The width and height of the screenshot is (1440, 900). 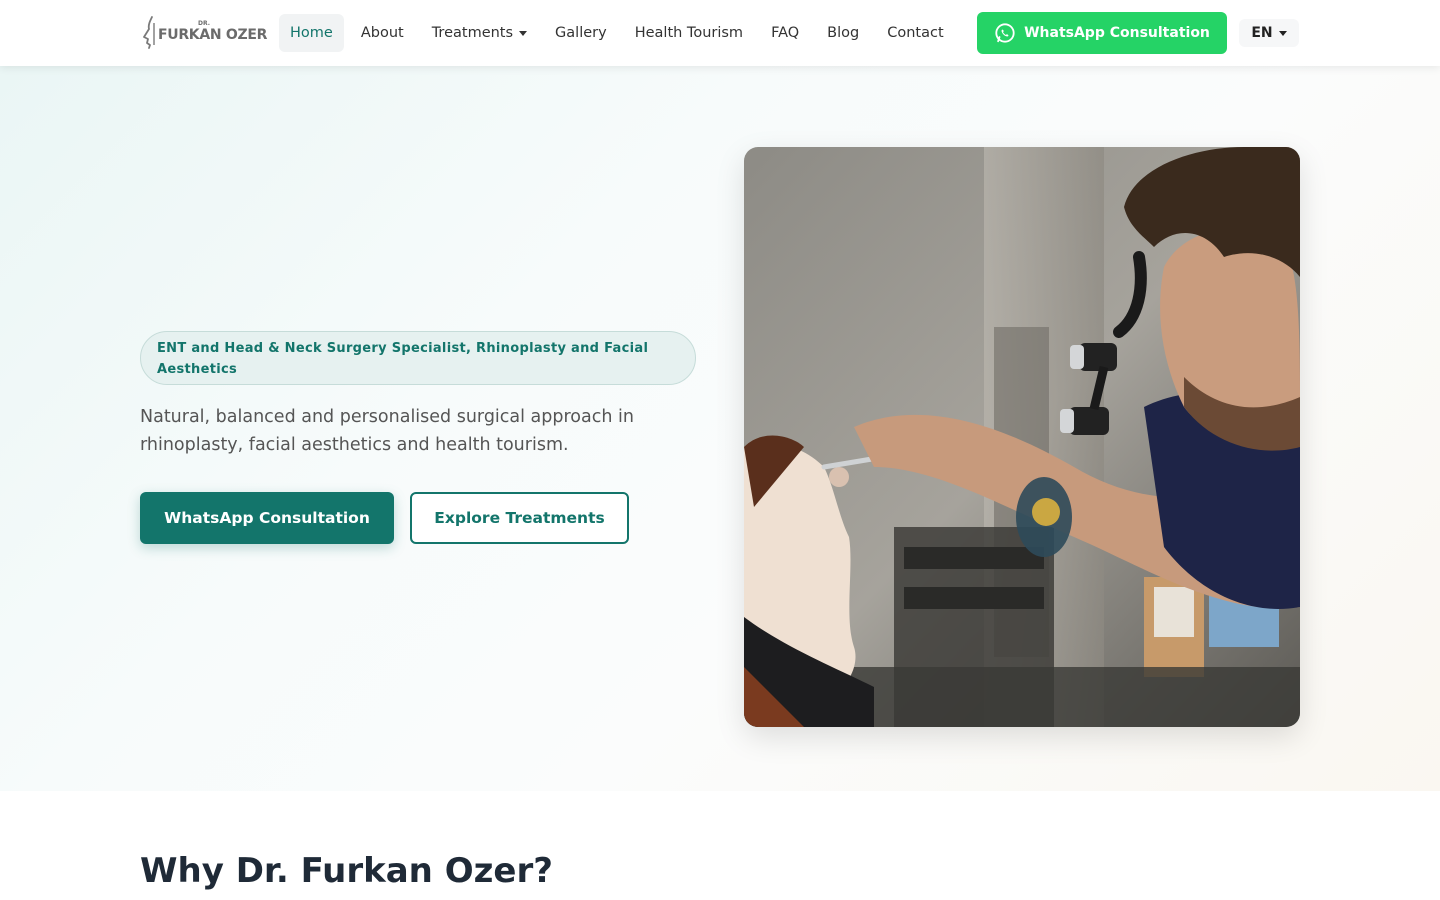 I want to click on nav-faq-label: FAQ, so click(x=785, y=33).